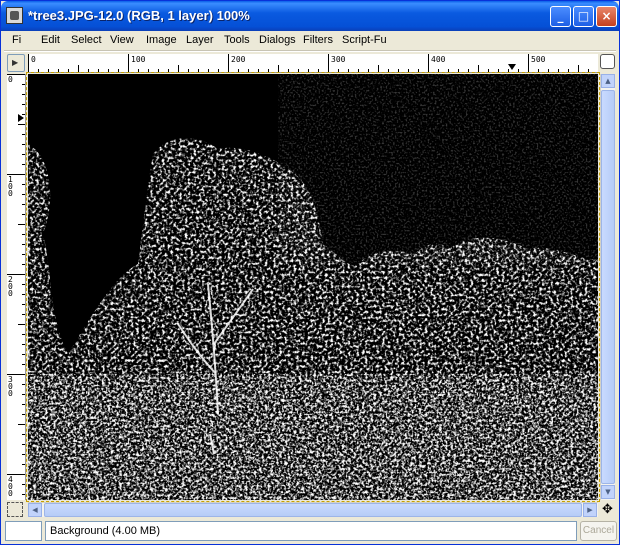 This screenshot has height=545, width=620. Describe the element at coordinates (50, 40) in the screenshot. I see `menu-edit: Edit` at that location.